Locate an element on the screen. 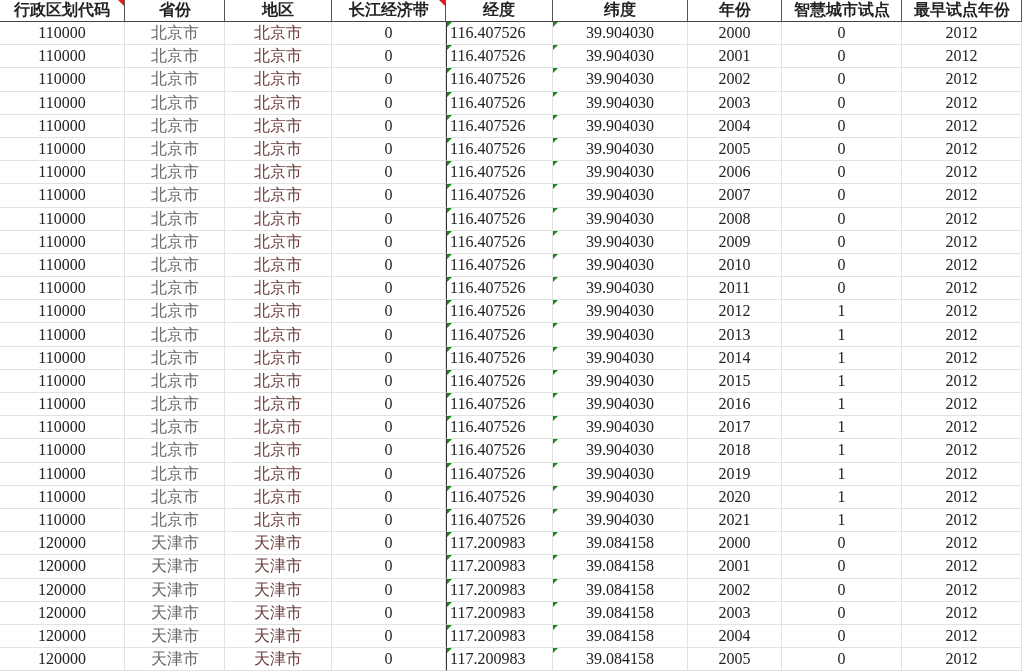 This screenshot has width=1024, height=672. column-header: 年份 is located at coordinates (735, 11).